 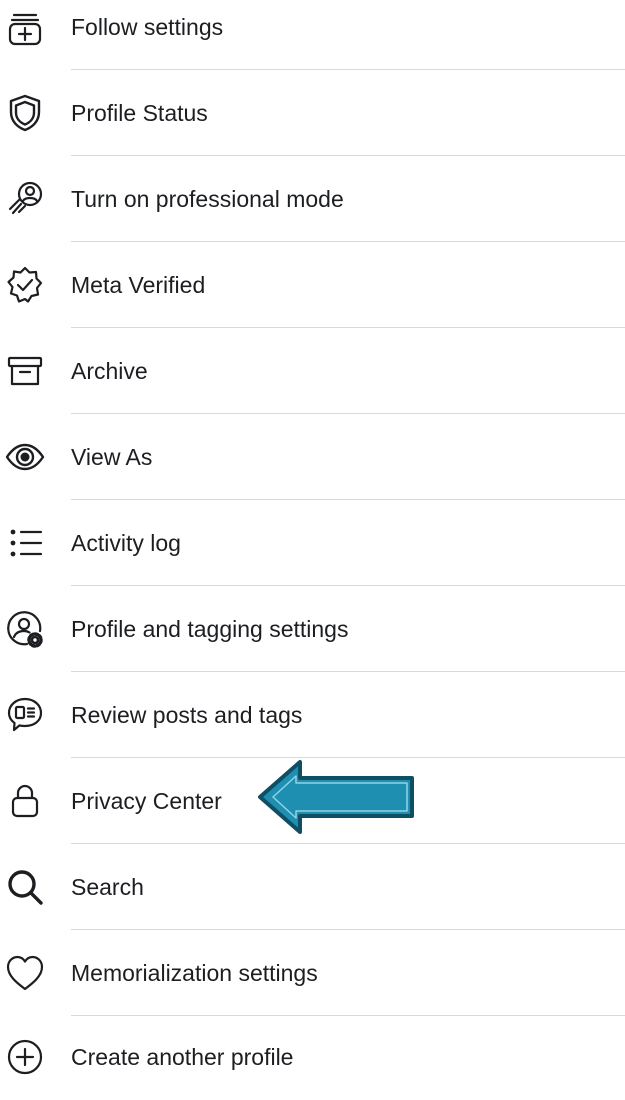 I want to click on list-icon, so click(x=25, y=543).